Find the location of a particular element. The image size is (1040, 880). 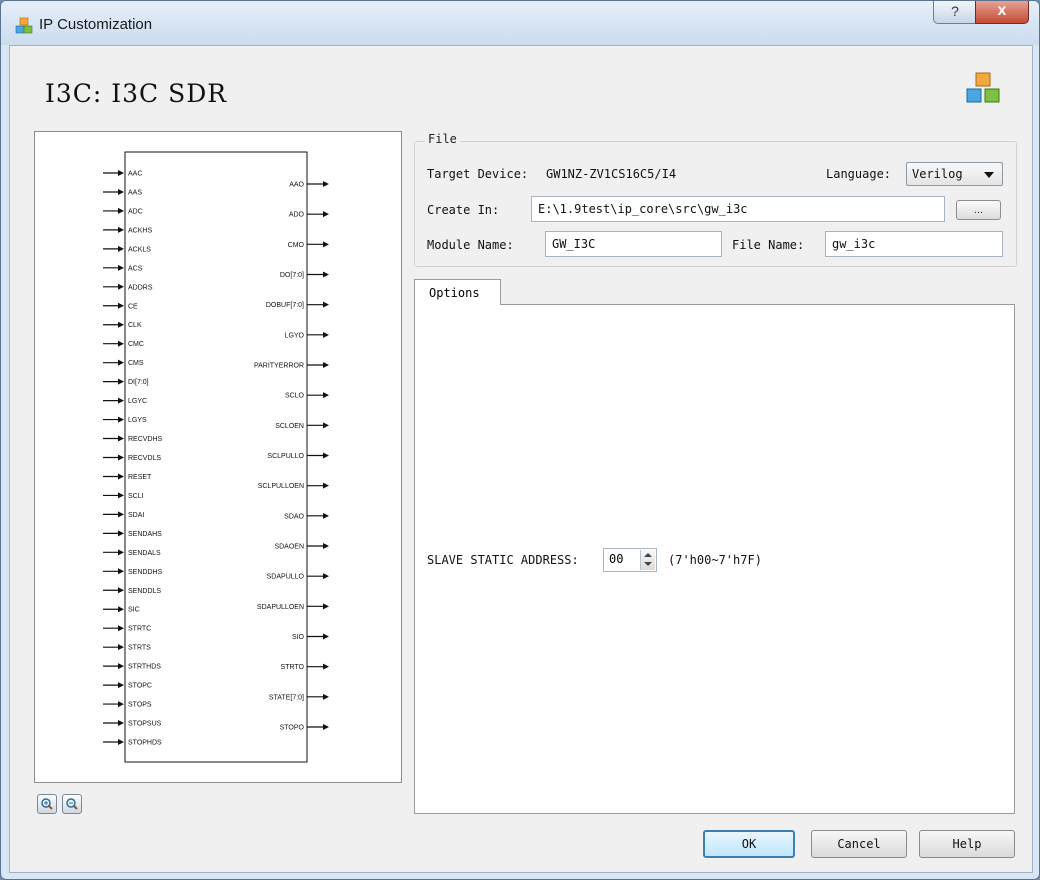

input-port: RECVDHS is located at coordinates (133, 439).